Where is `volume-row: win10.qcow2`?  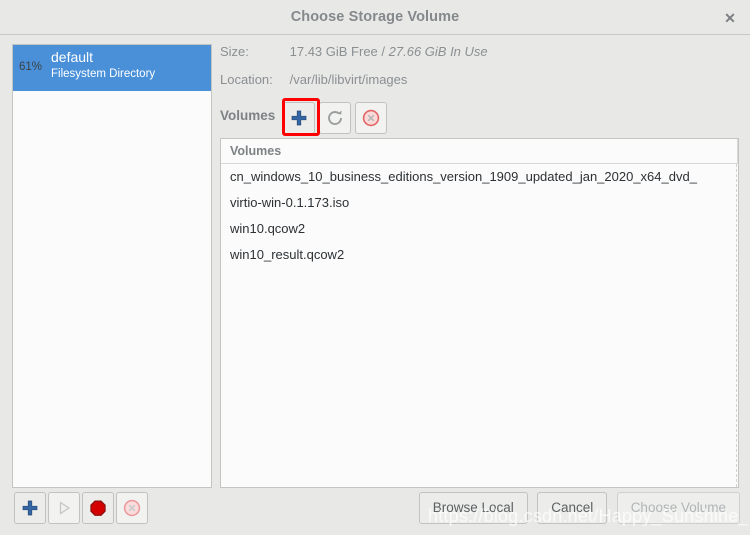 volume-row: win10.qcow2 is located at coordinates (479, 229).